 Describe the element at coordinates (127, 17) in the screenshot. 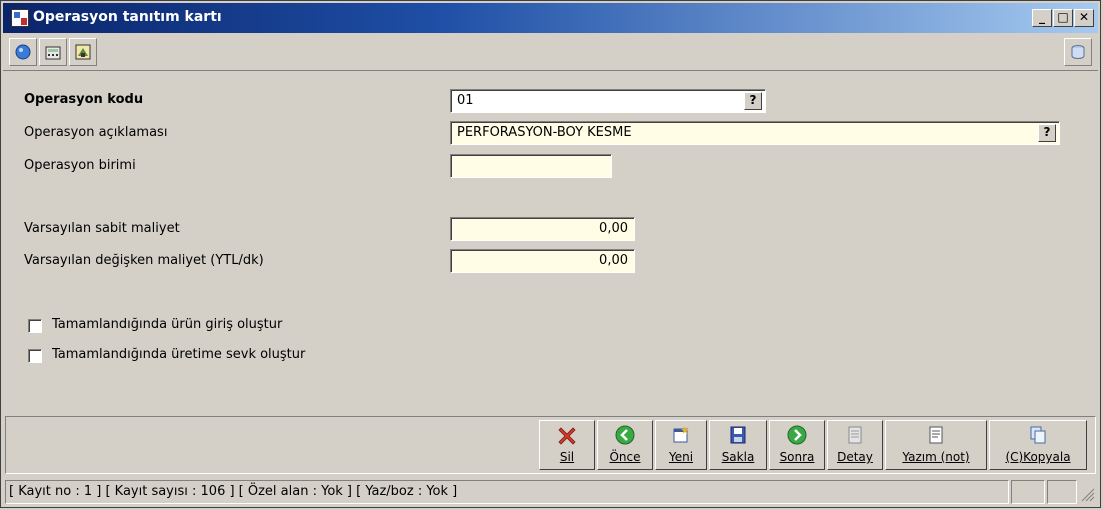

I see `window-title: Operasyon tanıtım kartı` at that location.